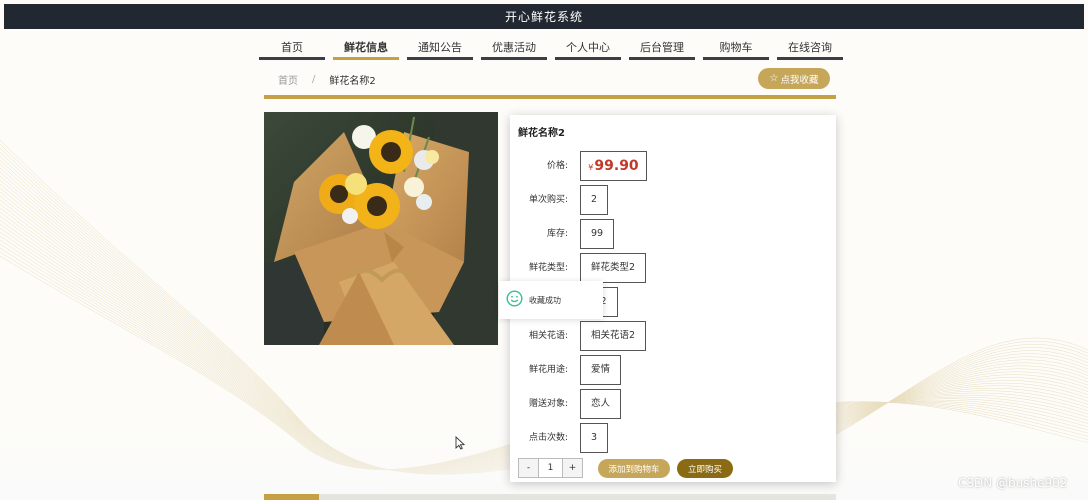 This screenshot has width=1088, height=500. I want to click on field-label: 鲜花类型:, so click(548, 268).